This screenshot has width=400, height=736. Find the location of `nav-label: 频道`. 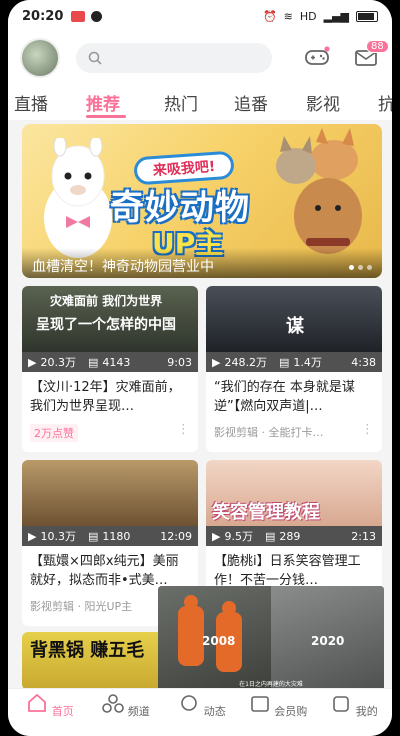

nav-label: 频道 is located at coordinates (138, 711).